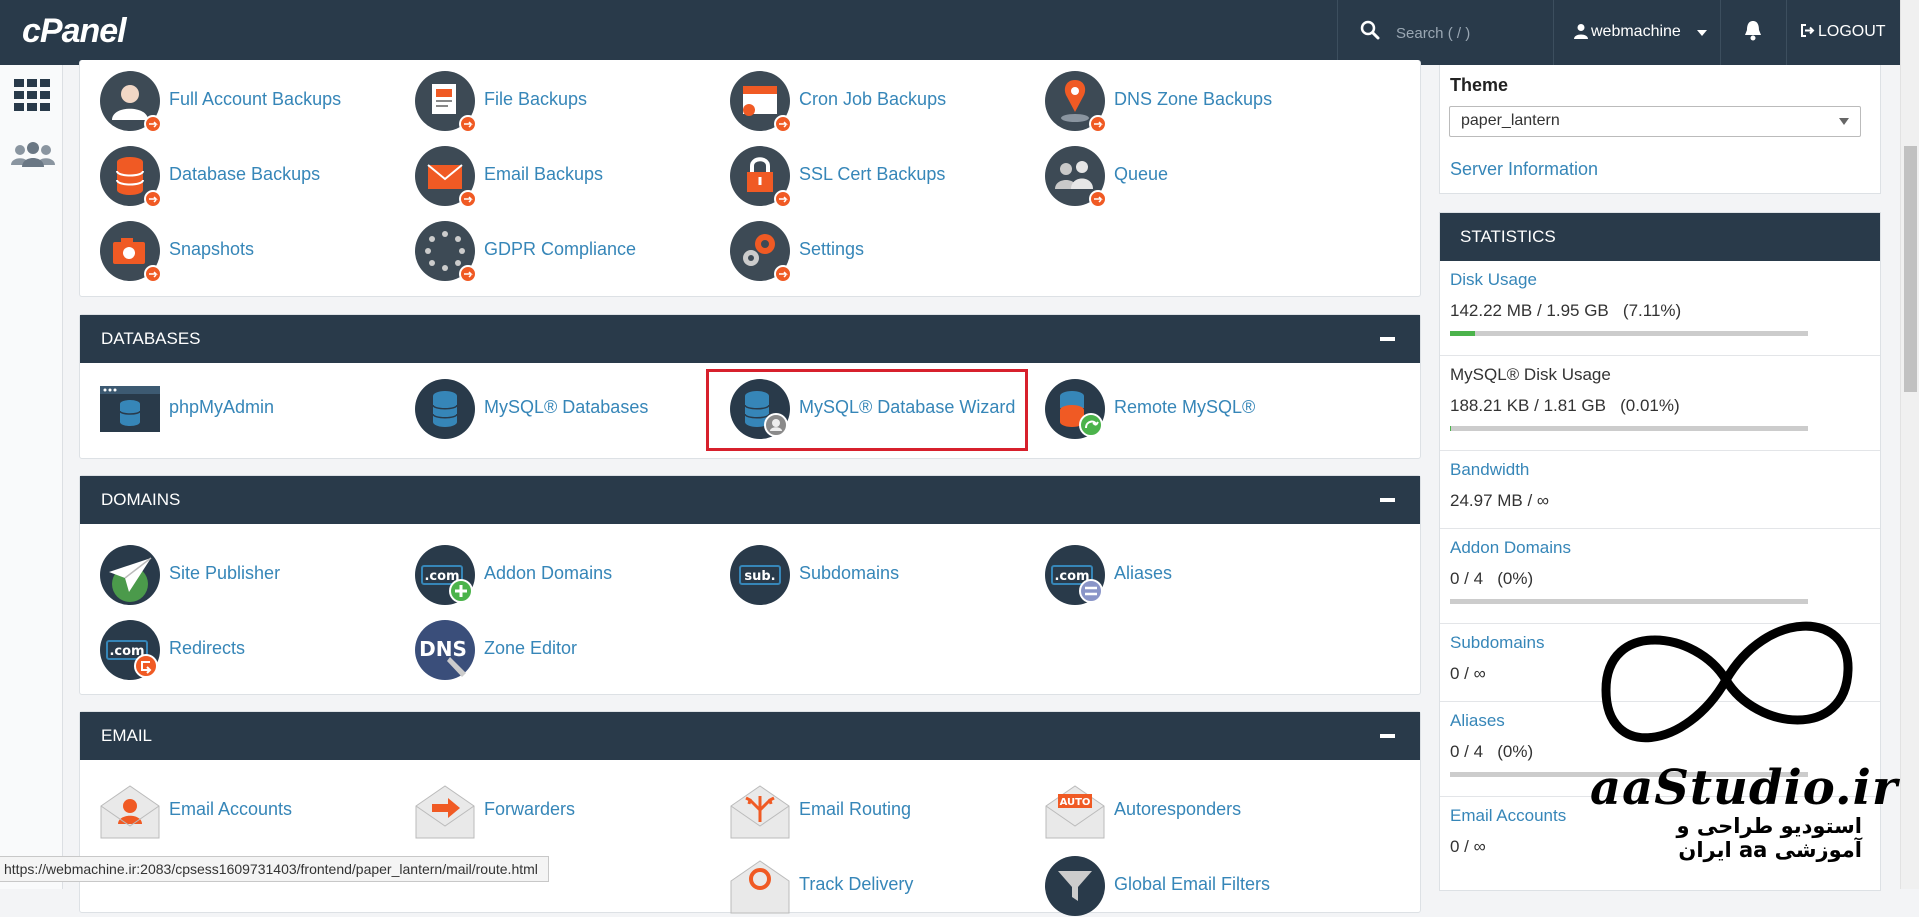 The height and width of the screenshot is (917, 1919). Describe the element at coordinates (32, 95) in the screenshot. I see `apps-grid-icon` at that location.